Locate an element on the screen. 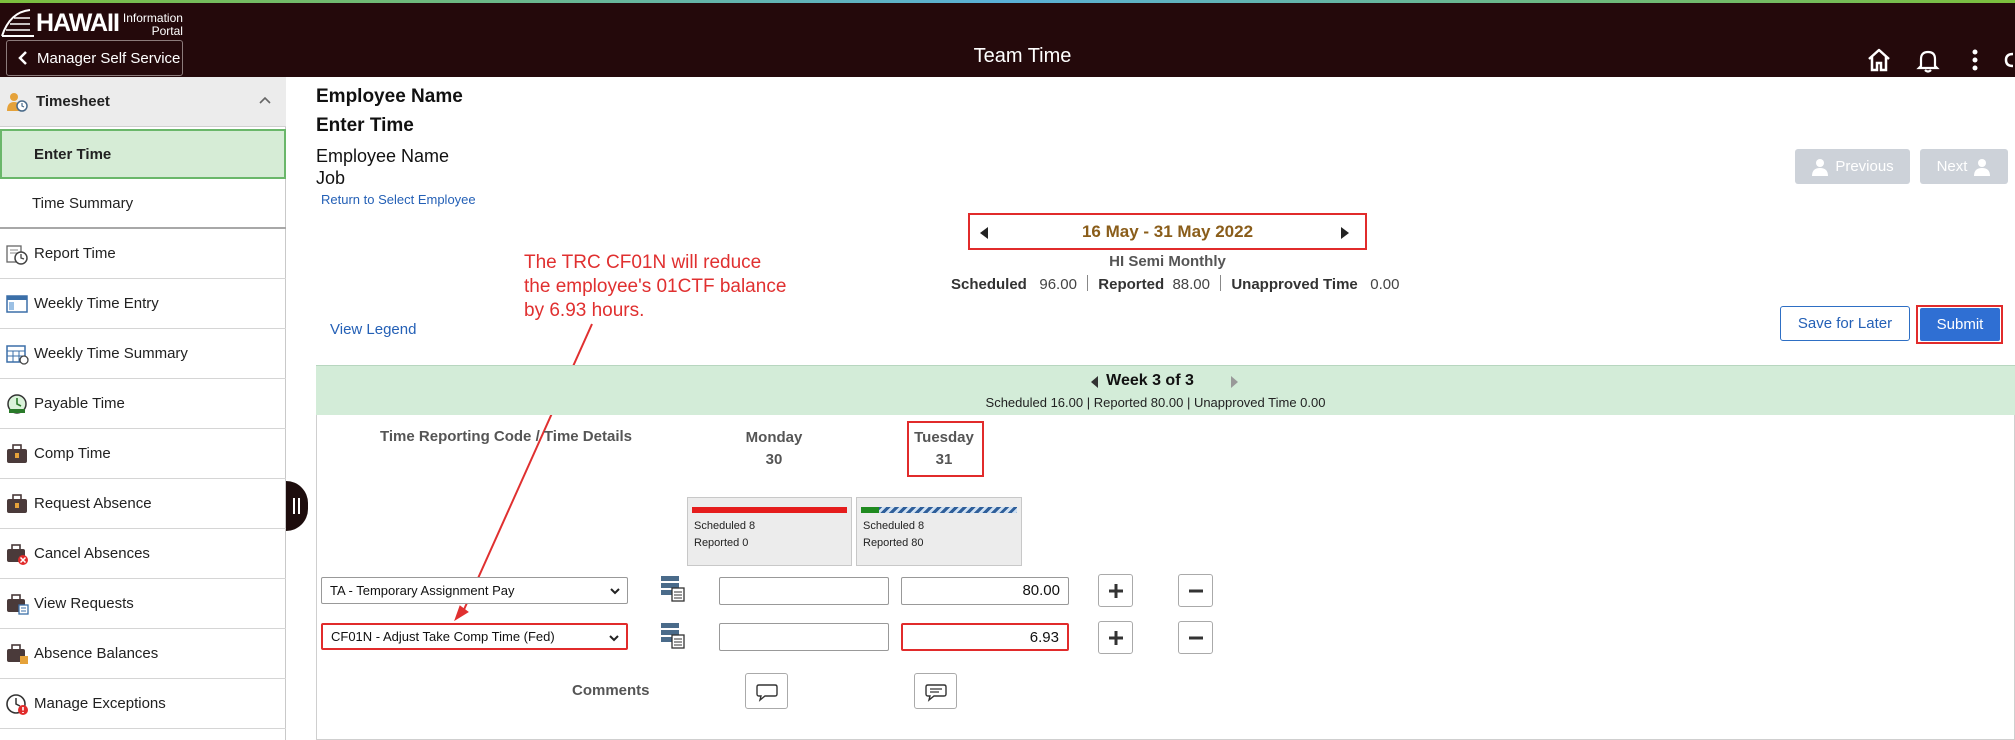 The height and width of the screenshot is (740, 2015). sidebar-item-report-time: Report Time is located at coordinates (143, 254).